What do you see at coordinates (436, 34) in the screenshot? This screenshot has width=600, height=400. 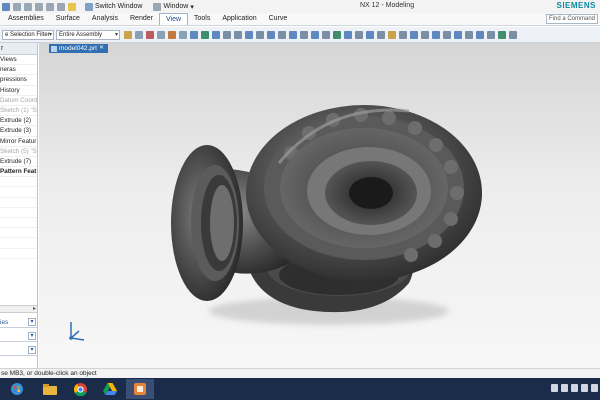 I see `pan-icon` at bounding box center [436, 34].